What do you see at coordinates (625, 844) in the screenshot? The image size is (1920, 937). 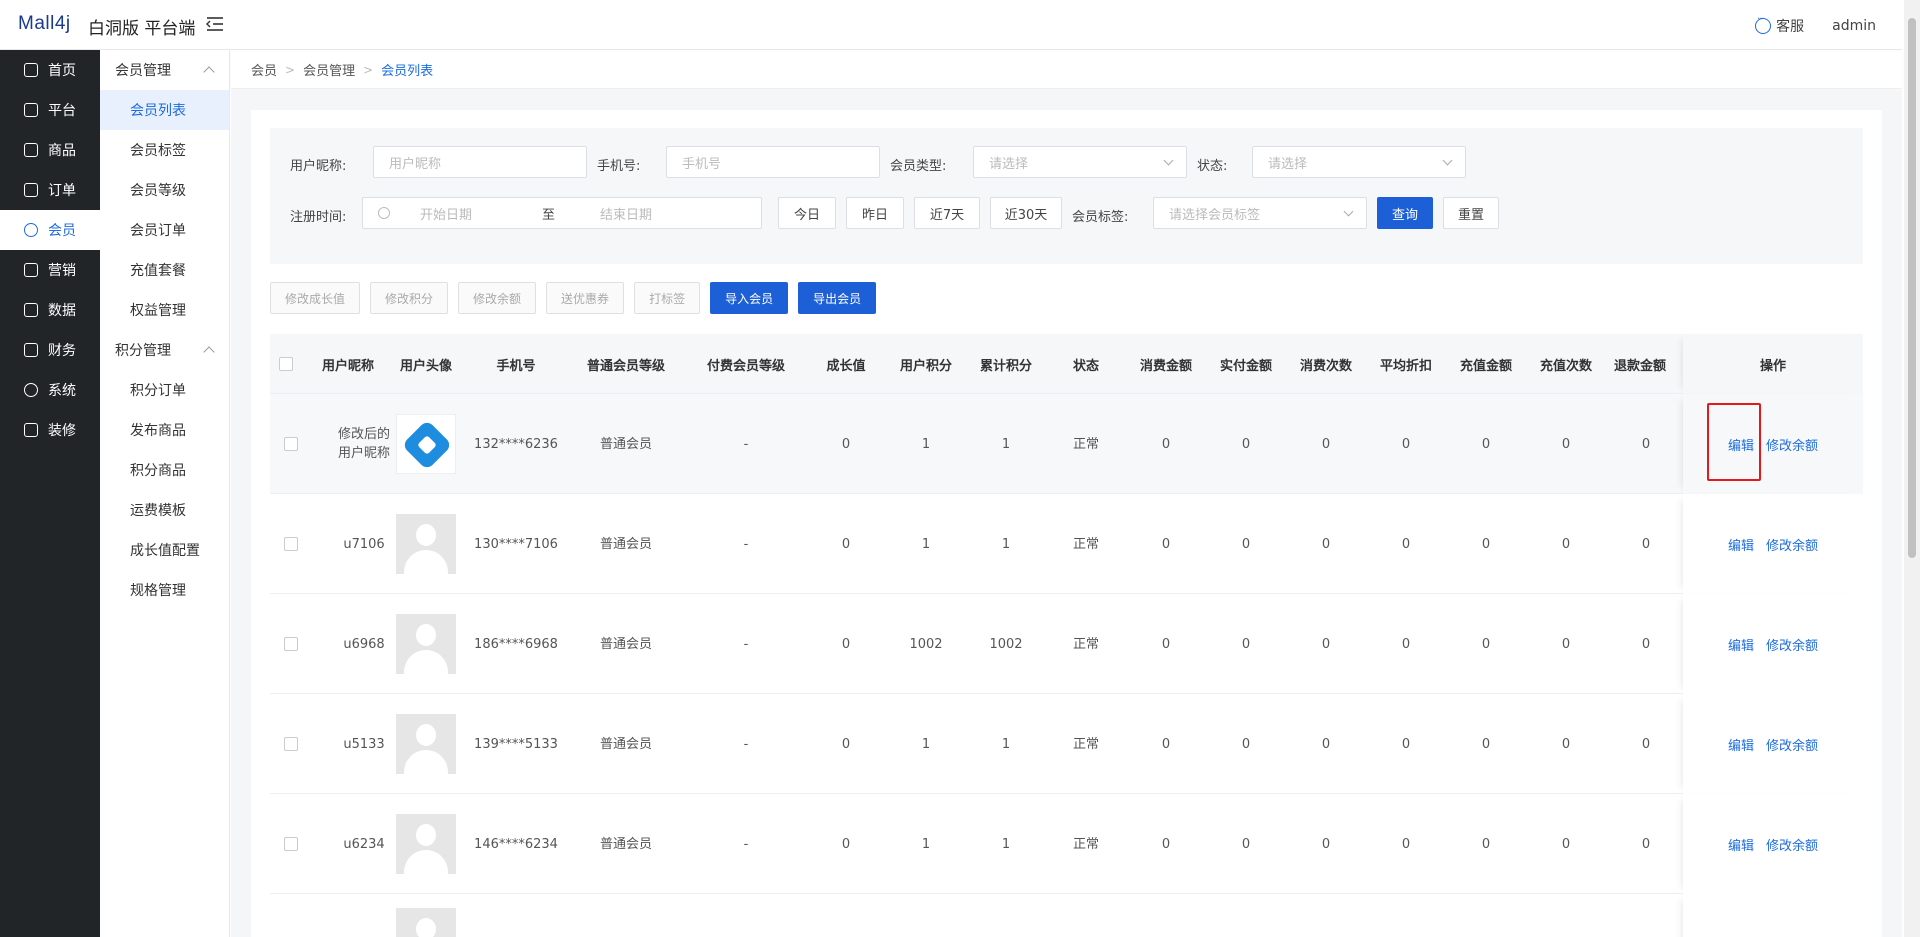 I see `level-cell: 普通会员` at bounding box center [625, 844].